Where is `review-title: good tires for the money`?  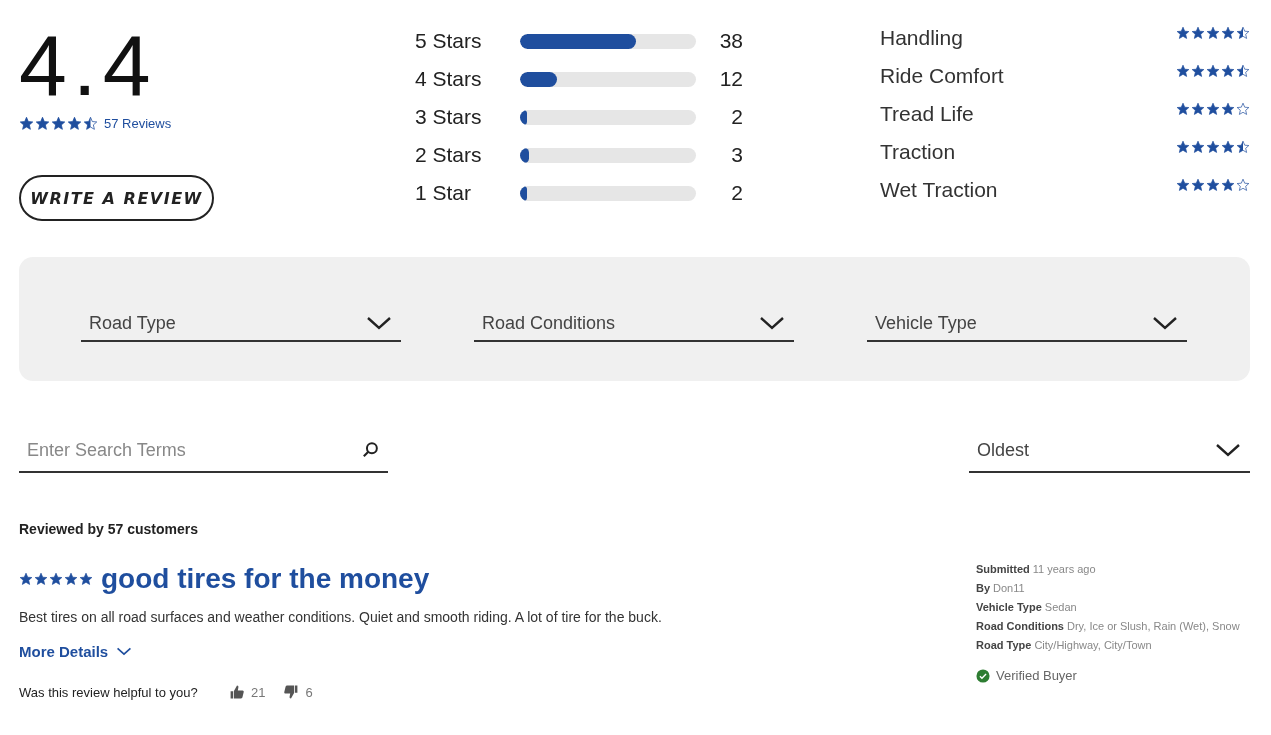
review-title: good tires for the money is located at coordinates (265, 579).